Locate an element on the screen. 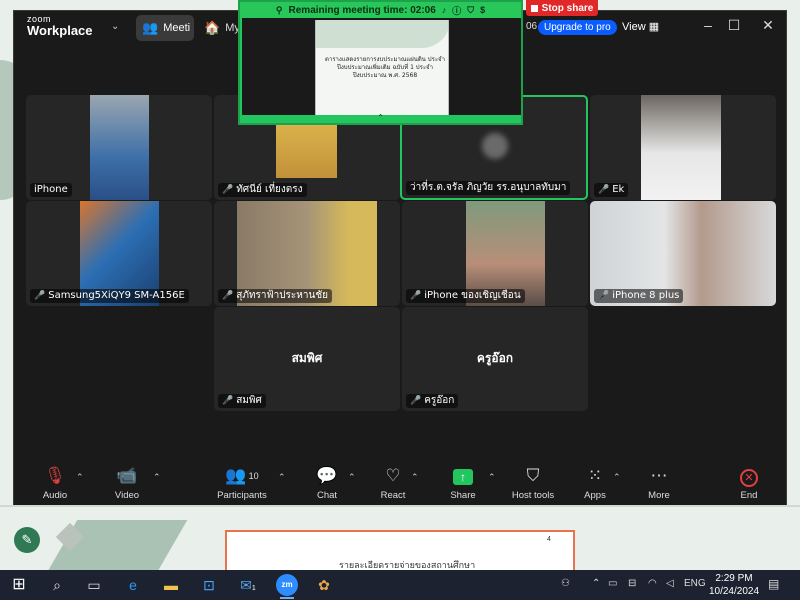 This screenshot has height=600, width=800. zoom-icon: zm is located at coordinates (287, 585).